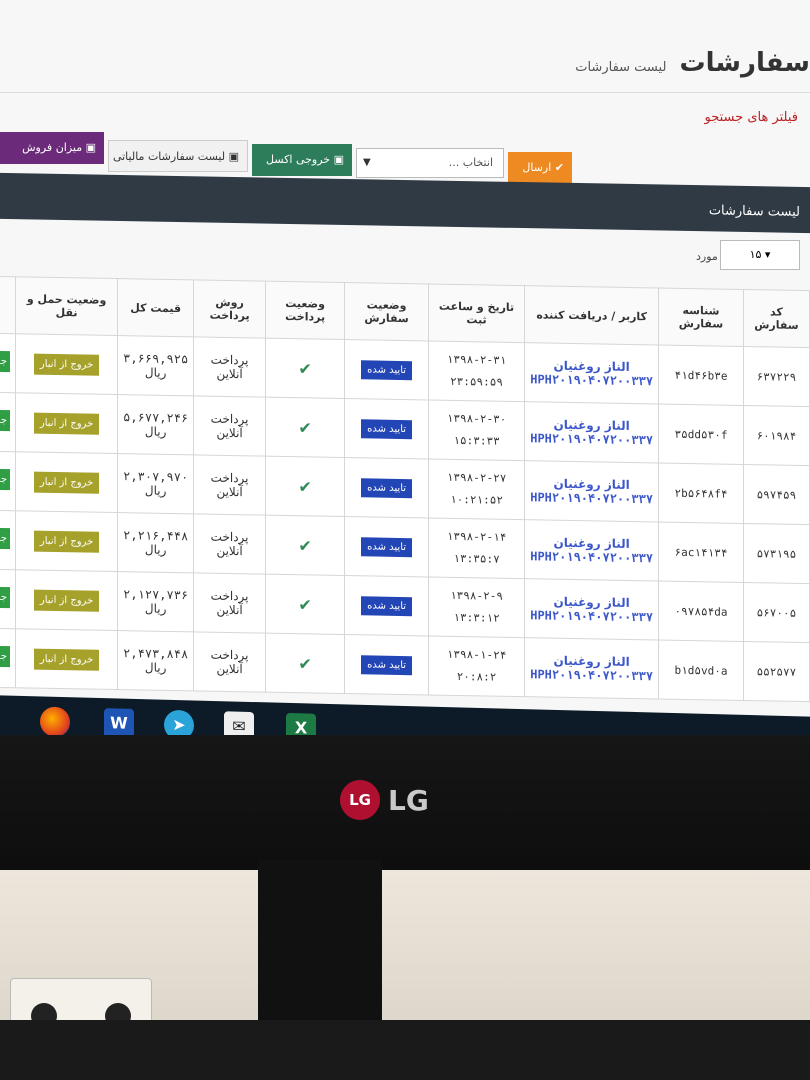 The image size is (810, 1080). I want to click on action-select: انتخاب ... ▼, so click(430, 163).